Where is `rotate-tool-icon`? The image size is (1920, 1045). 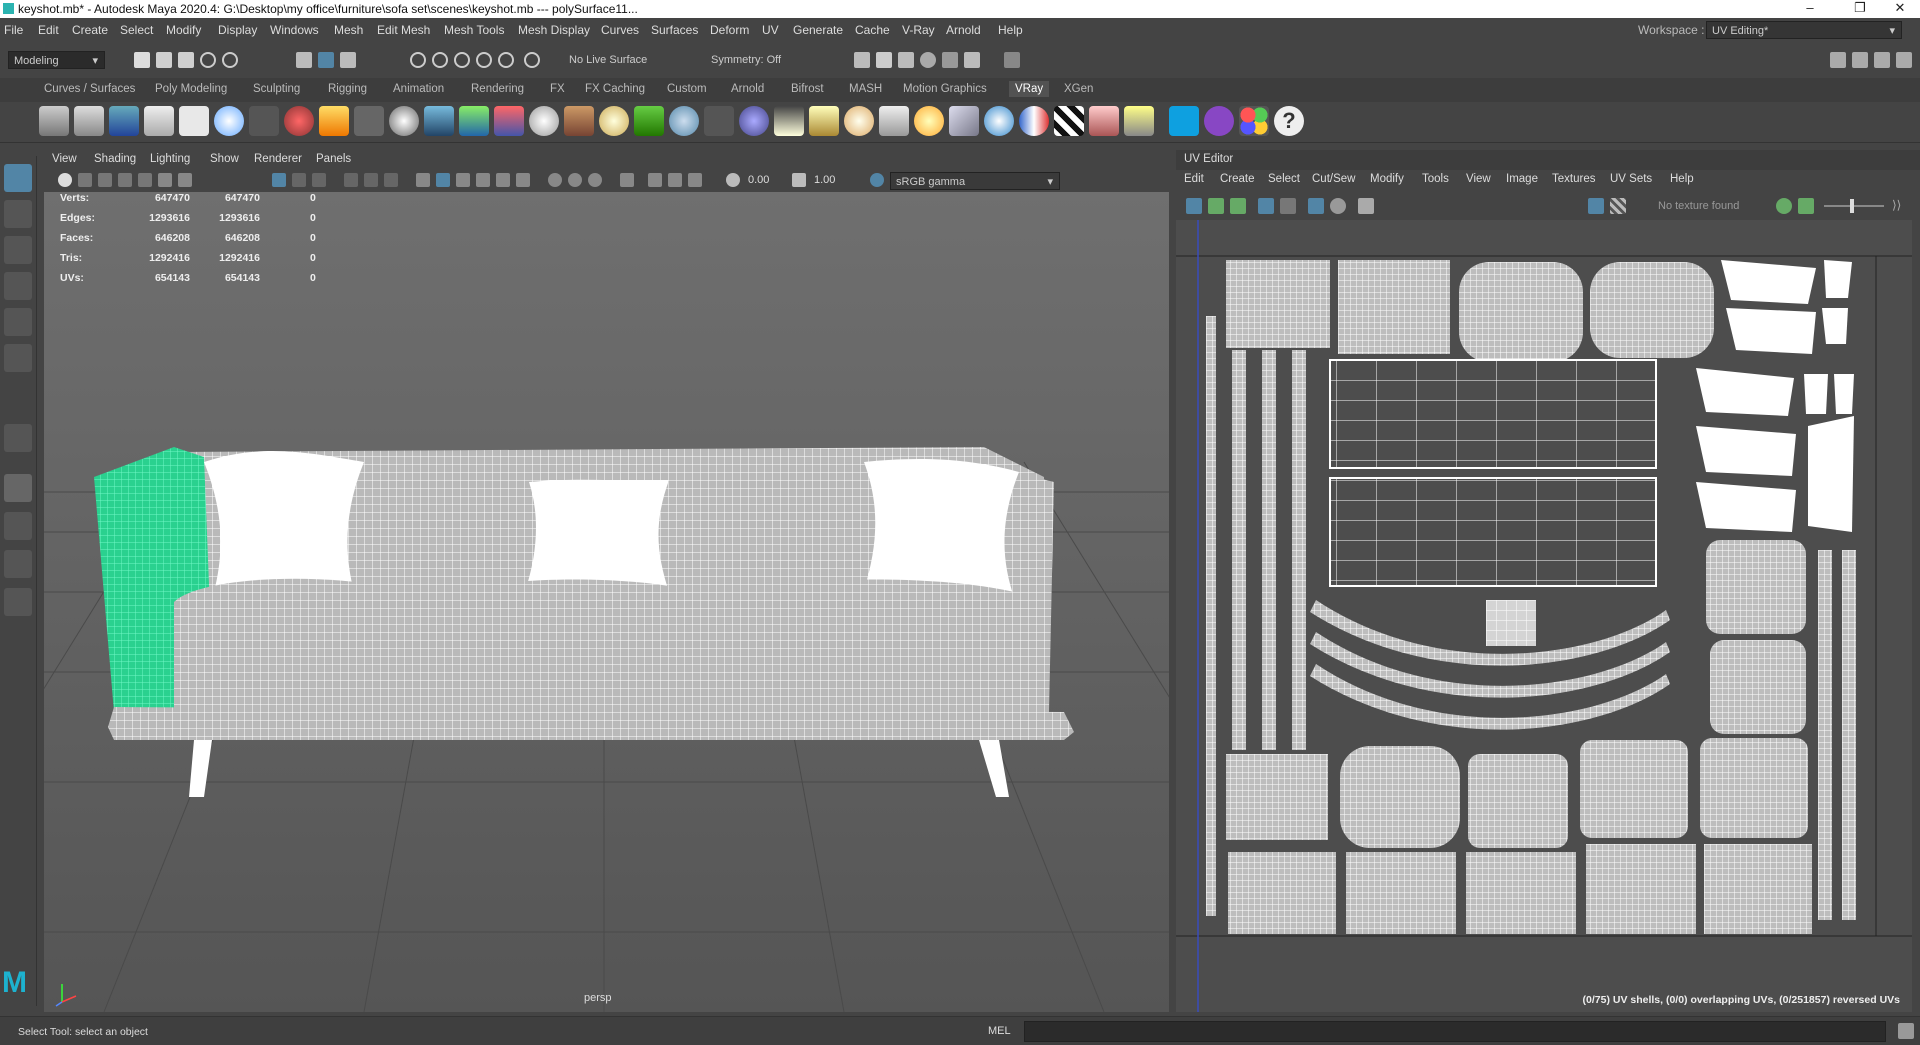
rotate-tool-icon is located at coordinates (18, 322).